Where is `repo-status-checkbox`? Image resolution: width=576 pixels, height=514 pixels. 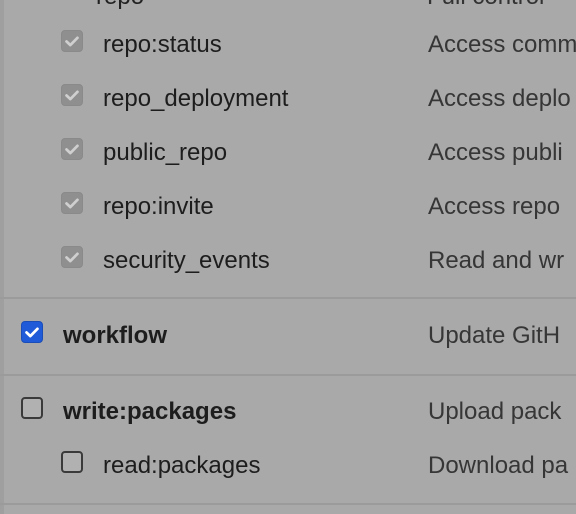
repo-status-checkbox is located at coordinates (72, 41).